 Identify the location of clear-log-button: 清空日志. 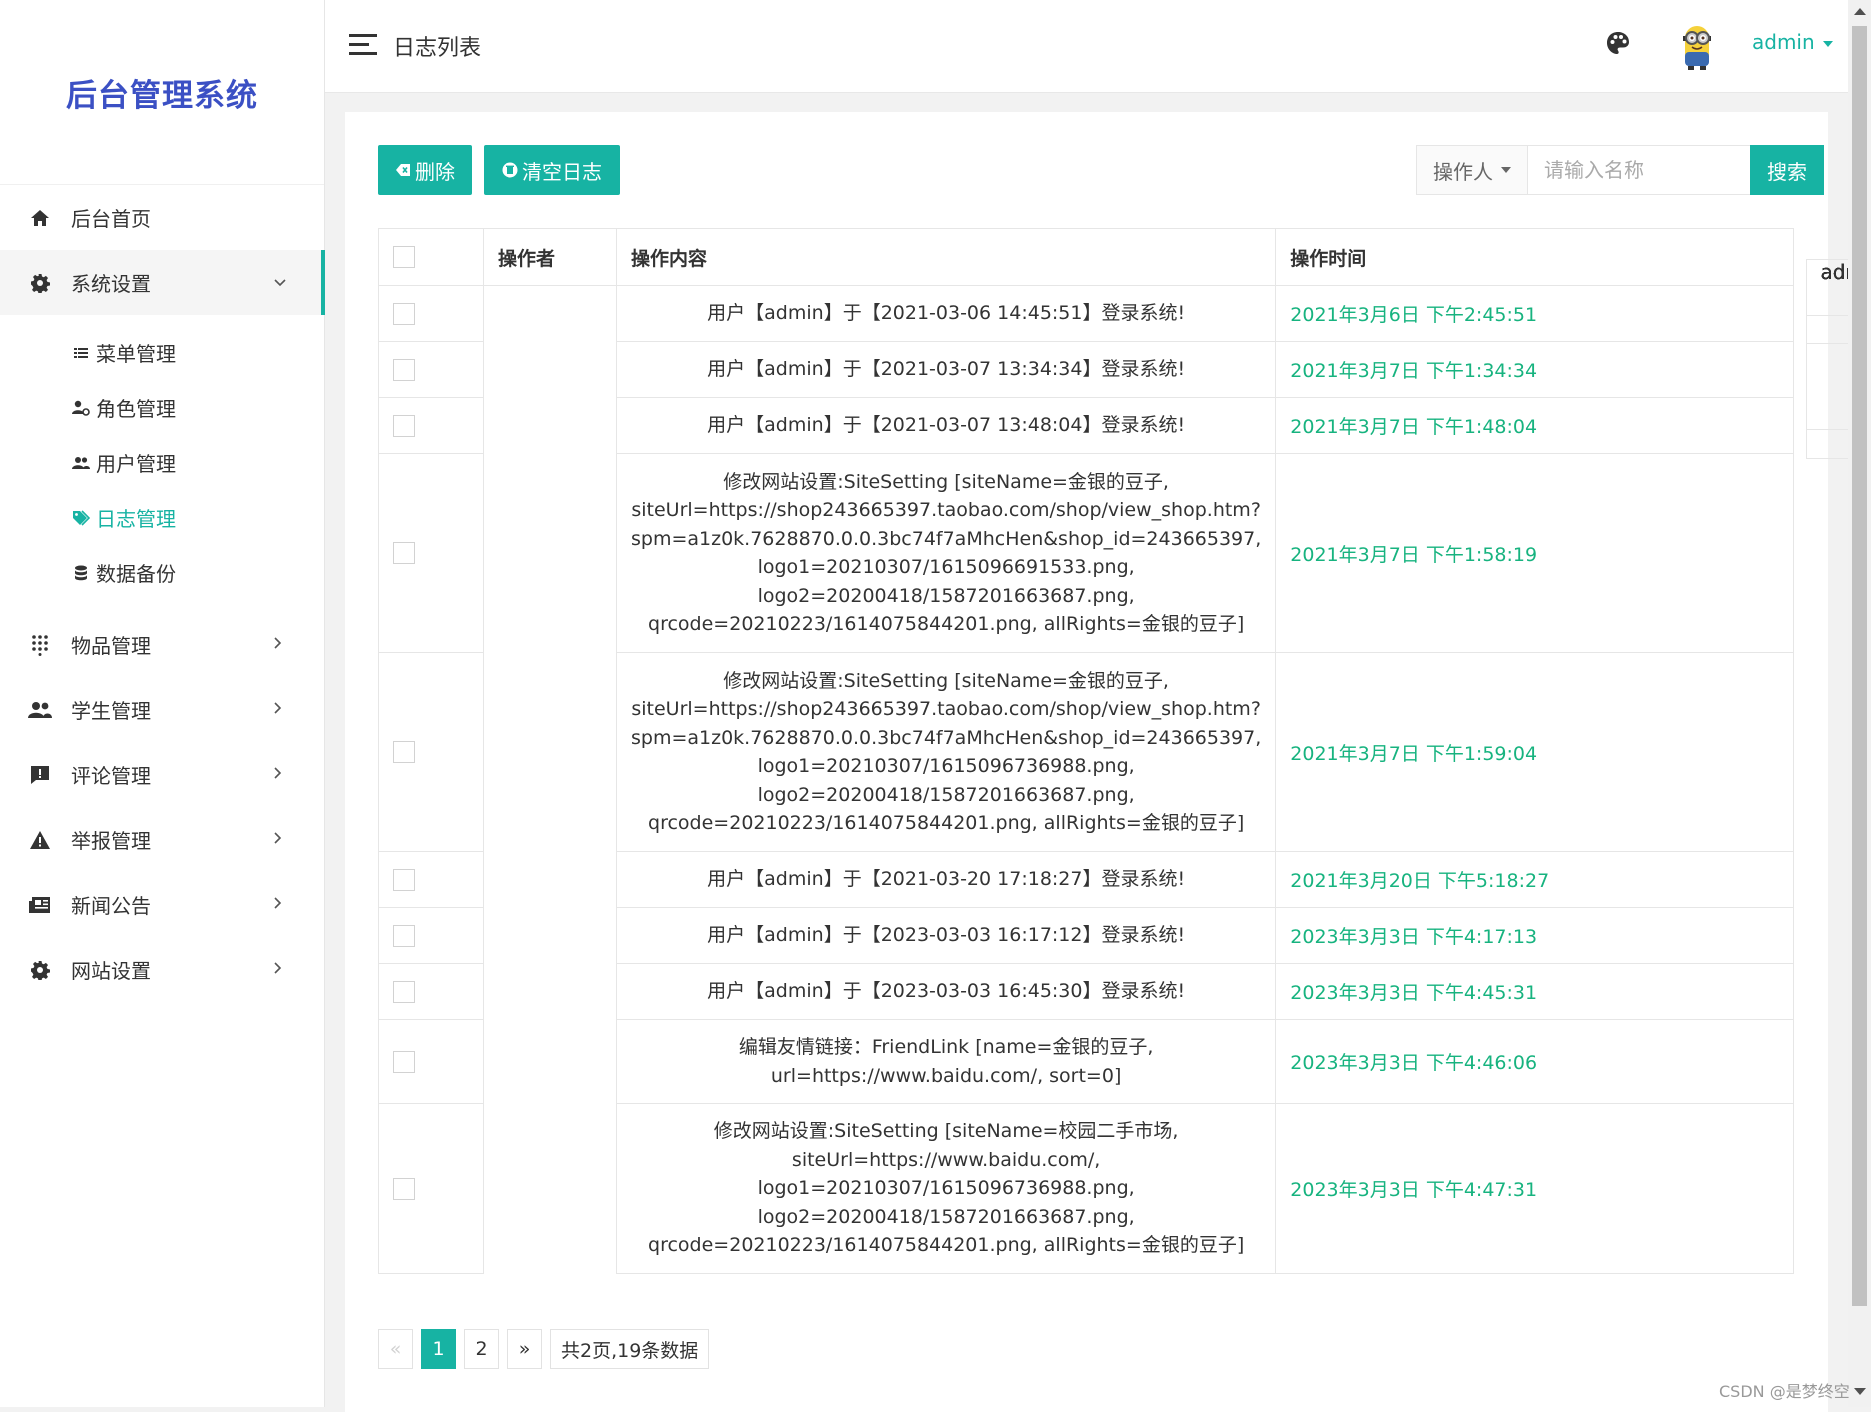
(552, 170).